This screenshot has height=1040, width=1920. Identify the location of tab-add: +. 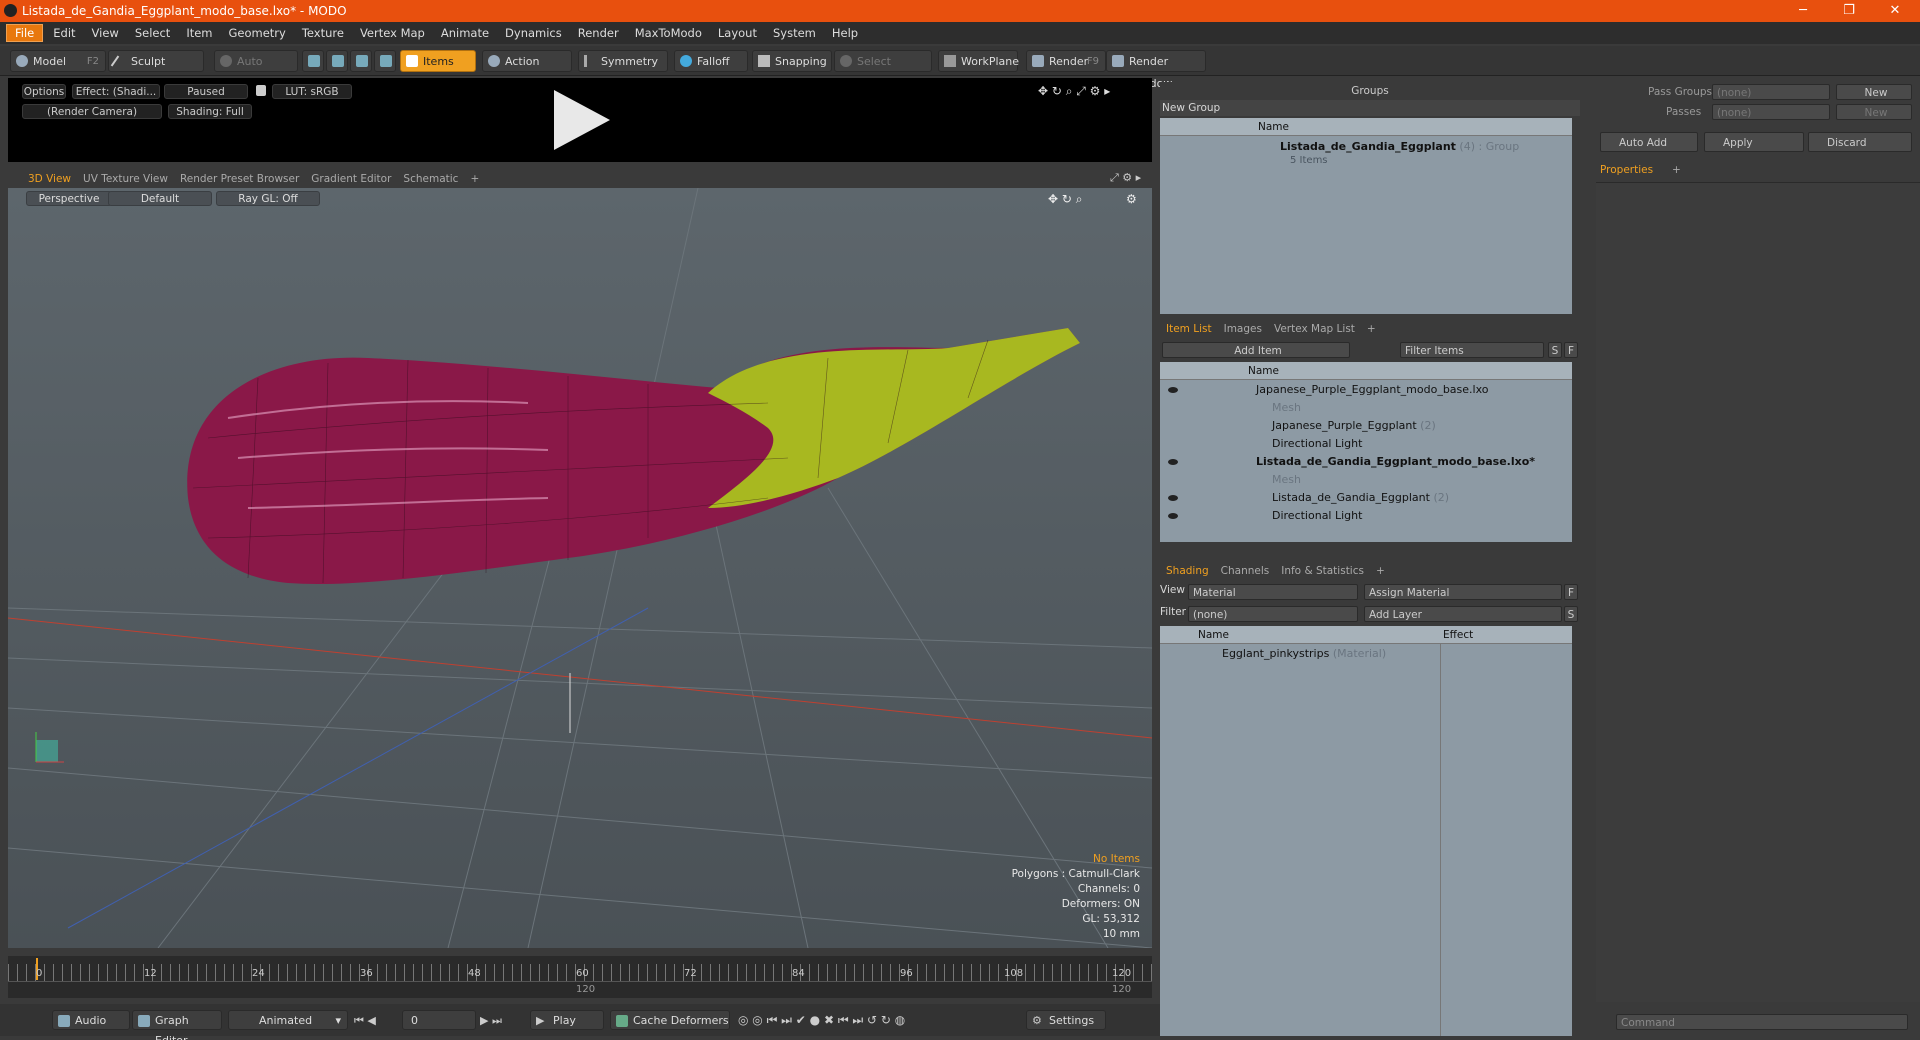
(474, 179).